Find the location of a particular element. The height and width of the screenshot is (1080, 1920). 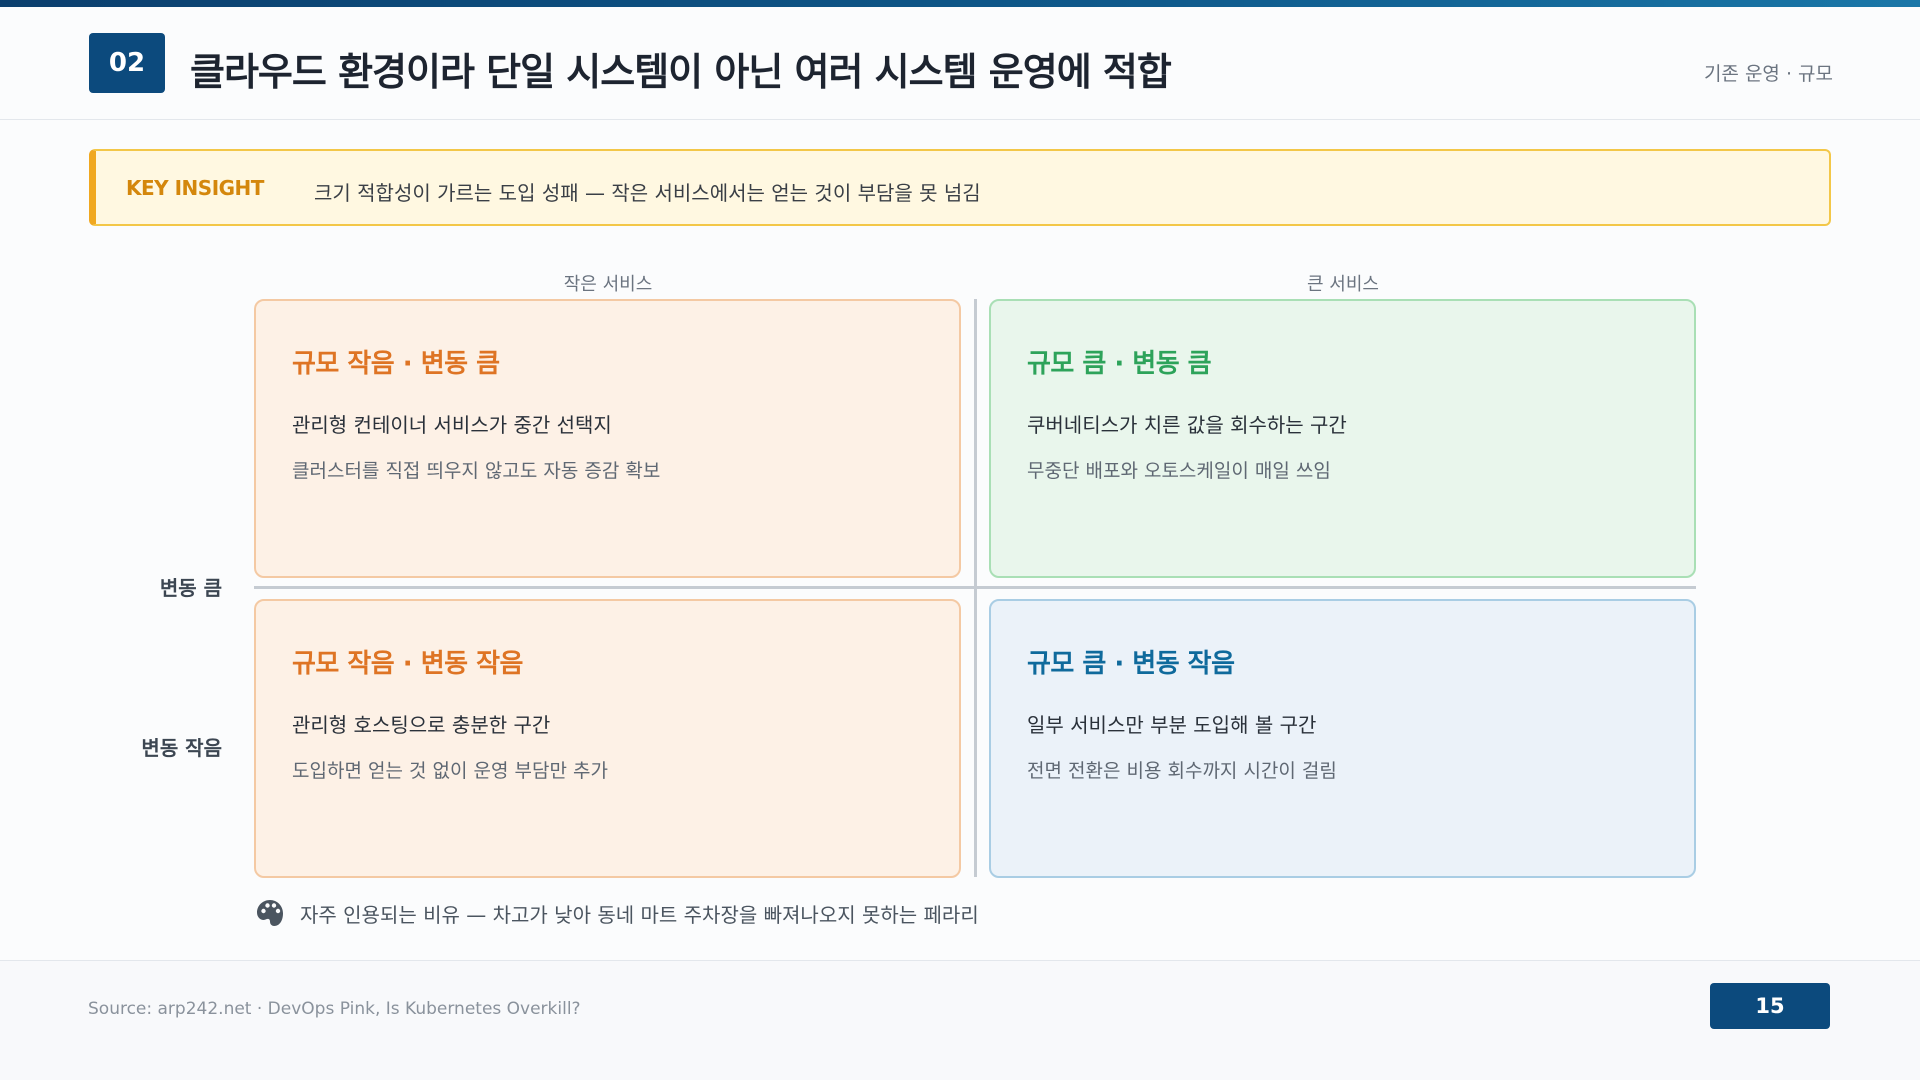

quadrant-title: 규모 큼 · 변동 작음 is located at coordinates (1131, 664).